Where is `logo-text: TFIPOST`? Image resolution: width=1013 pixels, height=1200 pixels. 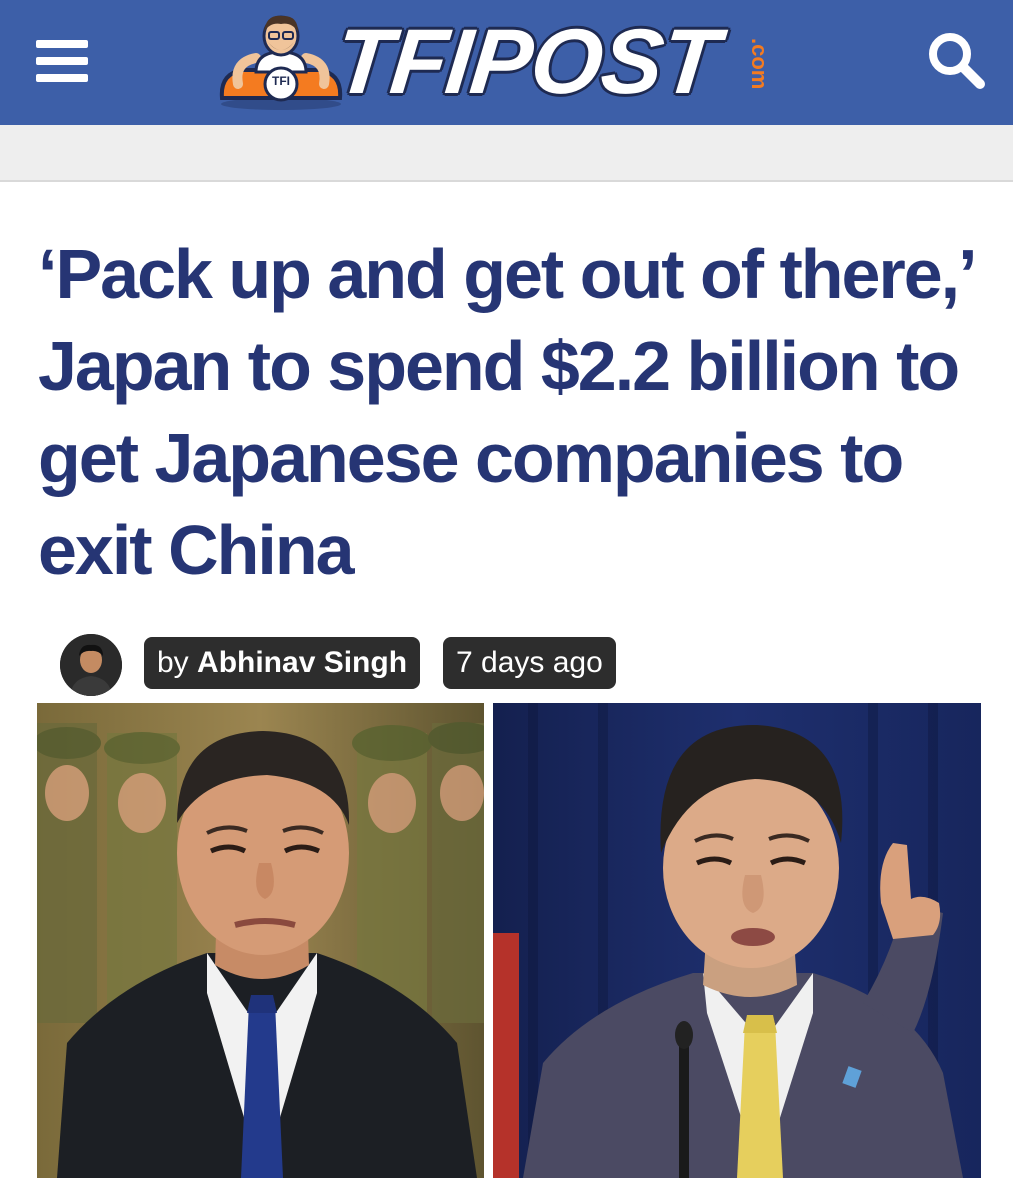
logo-text: TFIPOST is located at coordinates (526, 62).